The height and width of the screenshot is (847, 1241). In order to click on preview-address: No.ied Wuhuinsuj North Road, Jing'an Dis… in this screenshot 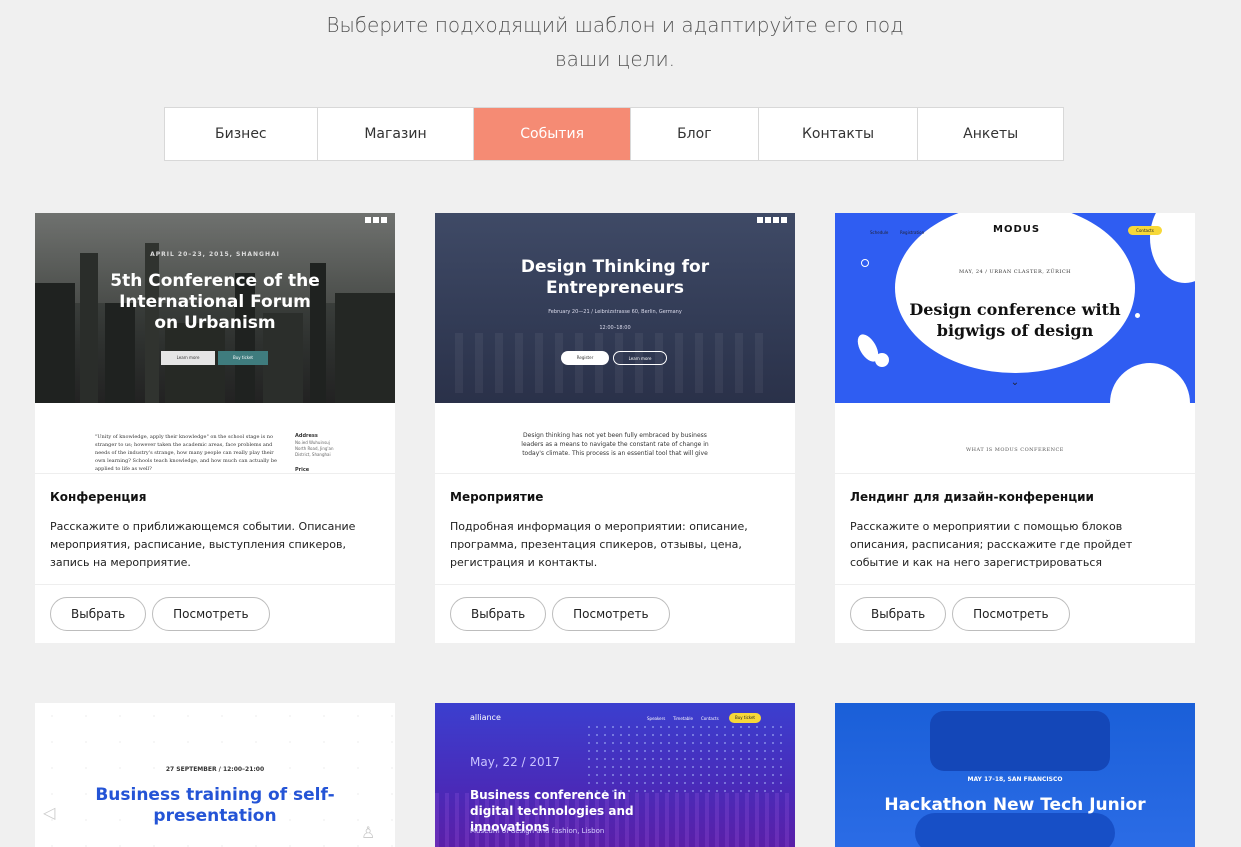, I will do `click(314, 448)`.